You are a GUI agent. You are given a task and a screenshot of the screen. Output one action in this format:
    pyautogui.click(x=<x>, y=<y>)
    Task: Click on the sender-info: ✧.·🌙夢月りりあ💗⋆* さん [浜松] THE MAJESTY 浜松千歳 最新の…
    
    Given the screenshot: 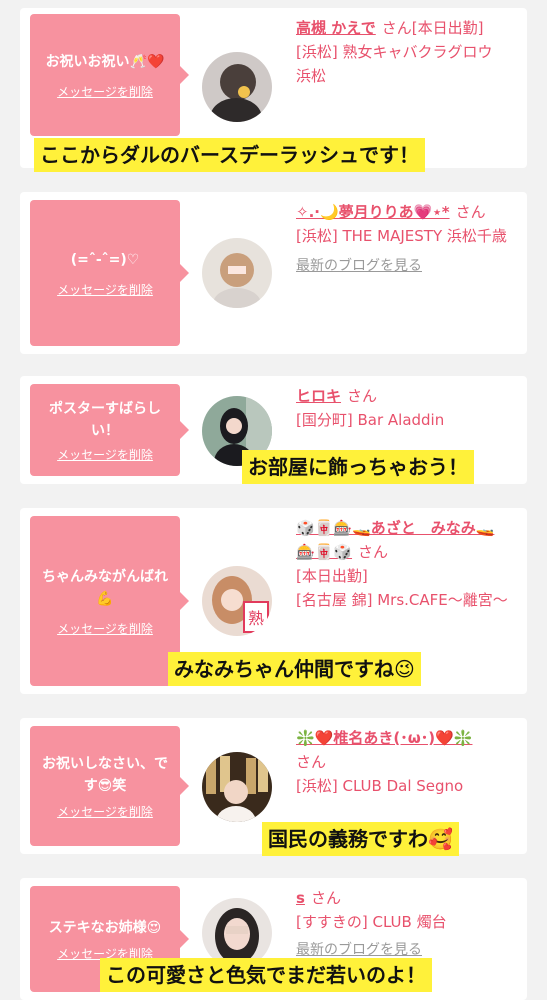 What is the action you would take?
    pyautogui.click(x=402, y=239)
    